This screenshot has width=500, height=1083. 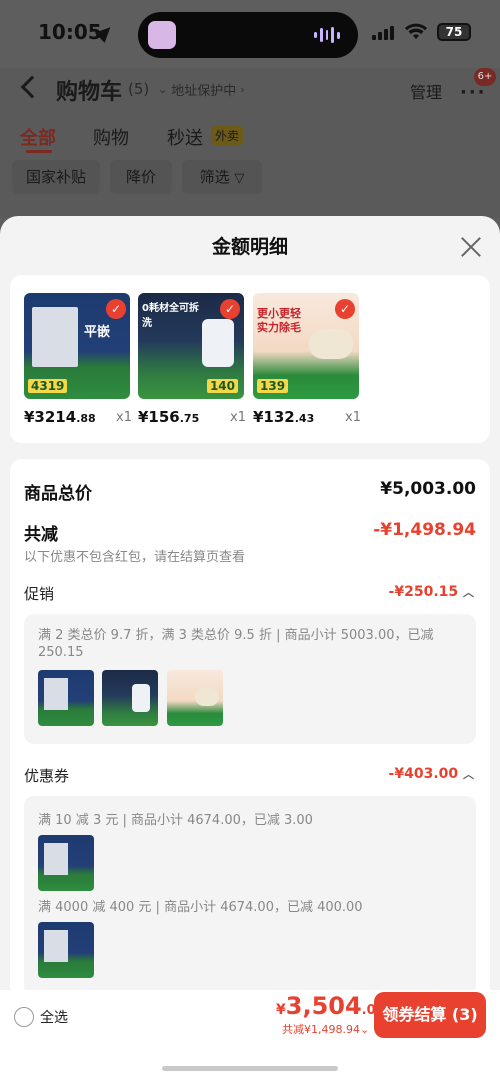 I want to click on product-badge-text: 更小更轻 实力除毛, so click(x=279, y=320).